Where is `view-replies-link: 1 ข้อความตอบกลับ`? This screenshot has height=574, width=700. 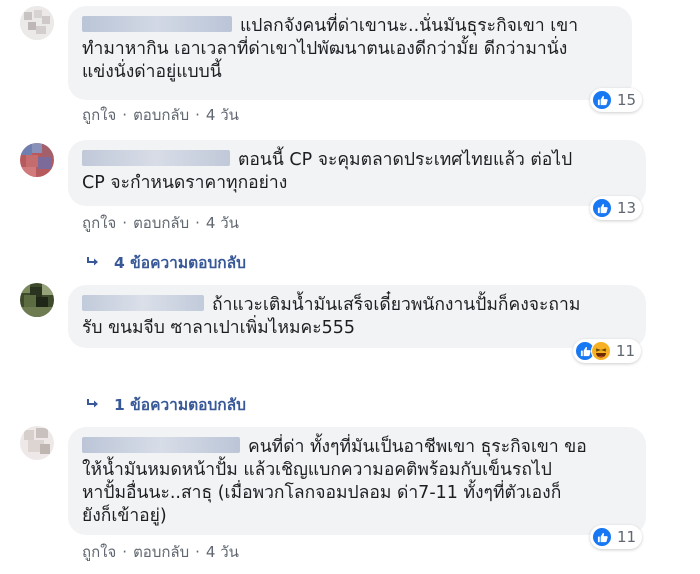 view-replies-link: 1 ข้อความตอบกลับ is located at coordinates (166, 404).